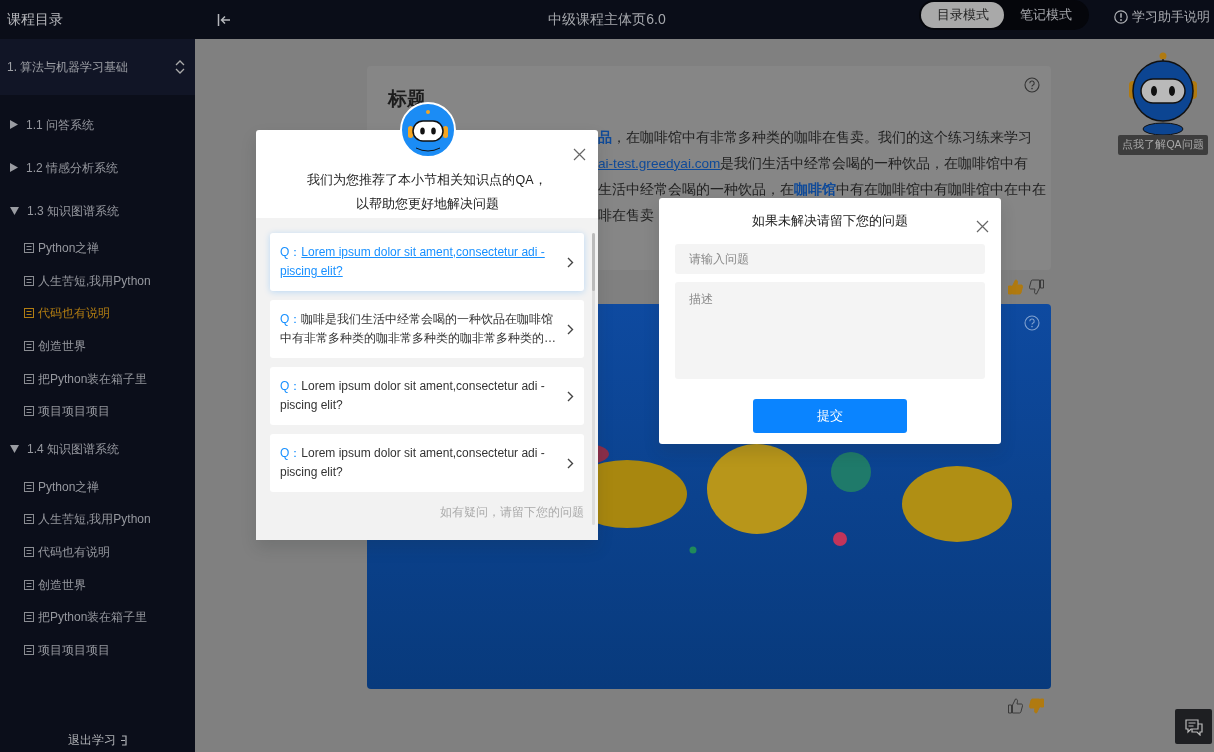 Image resolution: width=1214 pixels, height=752 pixels. Describe the element at coordinates (68, 67) in the screenshot. I see `chapter-label: 1. 算法与机器学习基础` at that location.